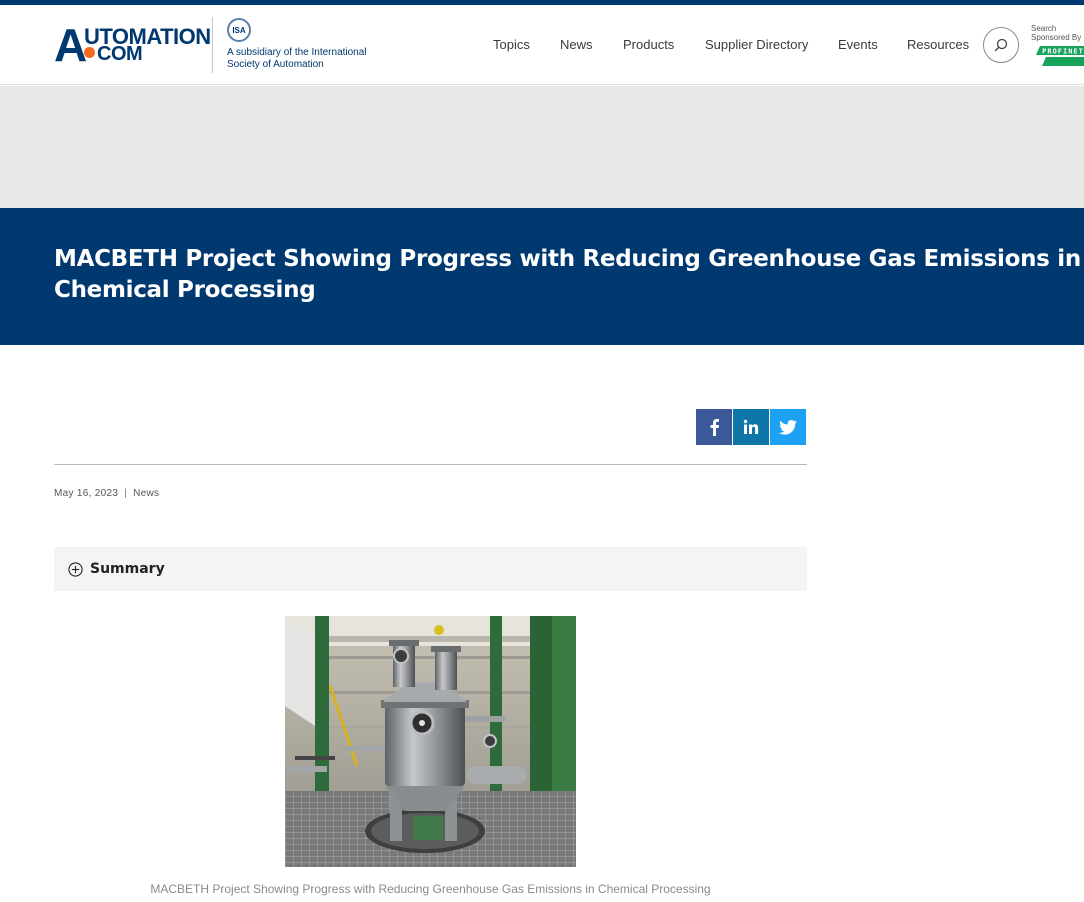 The height and width of the screenshot is (902, 1084). What do you see at coordinates (648, 45) in the screenshot?
I see `nav-products: Products` at bounding box center [648, 45].